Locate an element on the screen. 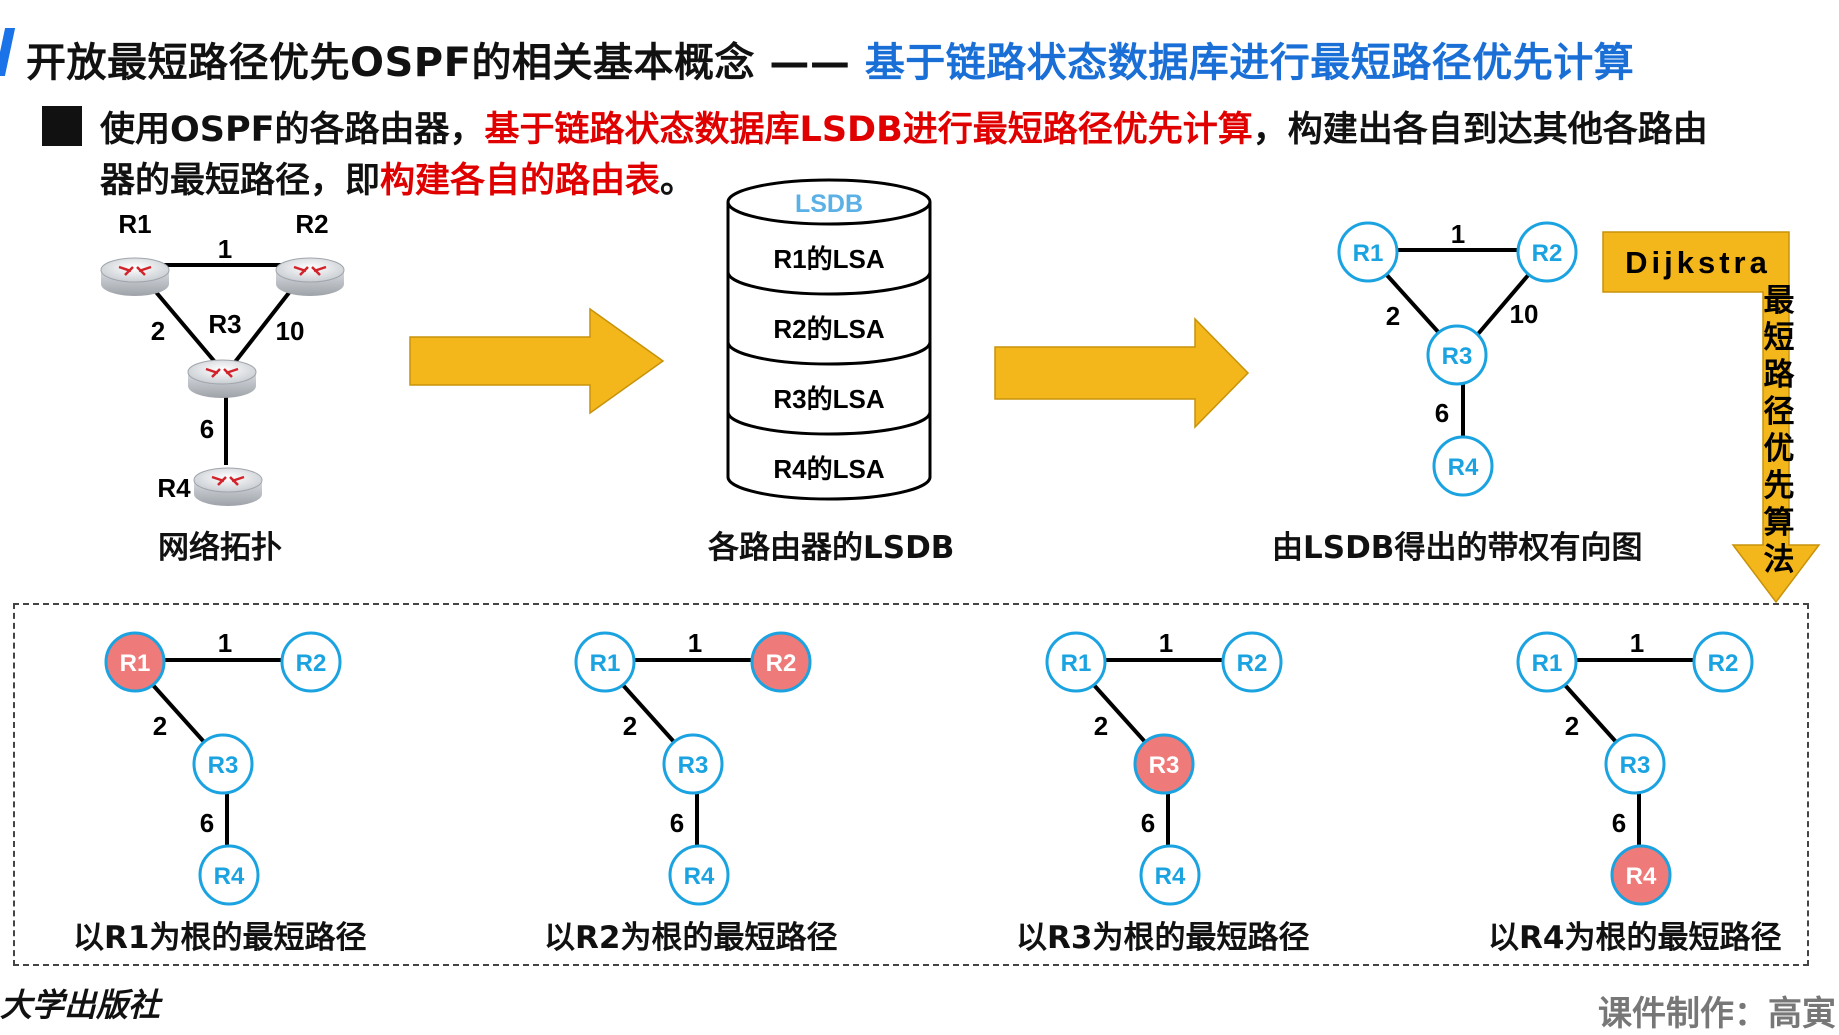  topology-weight: 1 is located at coordinates (225, 249).